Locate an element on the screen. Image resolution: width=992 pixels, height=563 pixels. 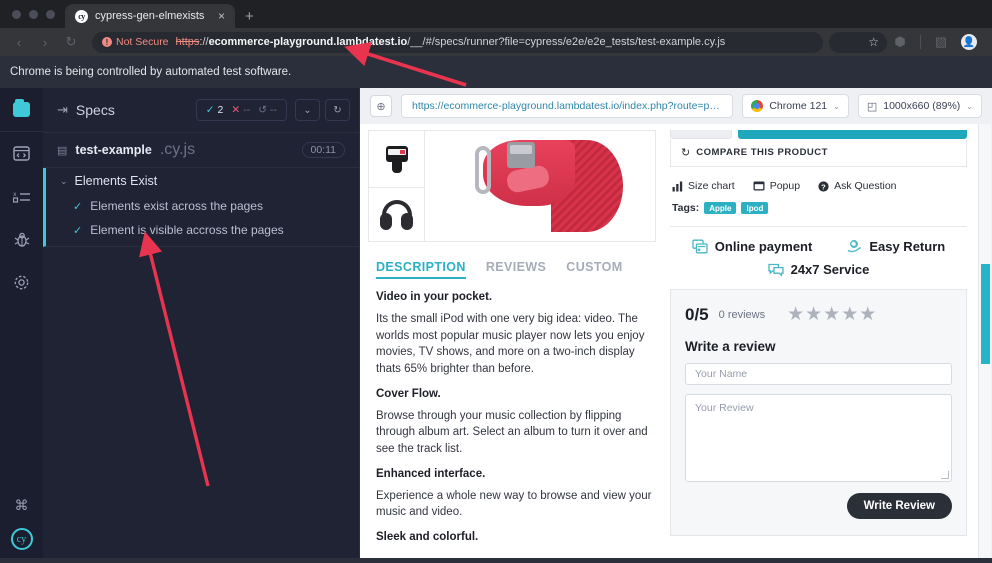
description-heading: Video in your pocket. is located at coordinates (434, 297).